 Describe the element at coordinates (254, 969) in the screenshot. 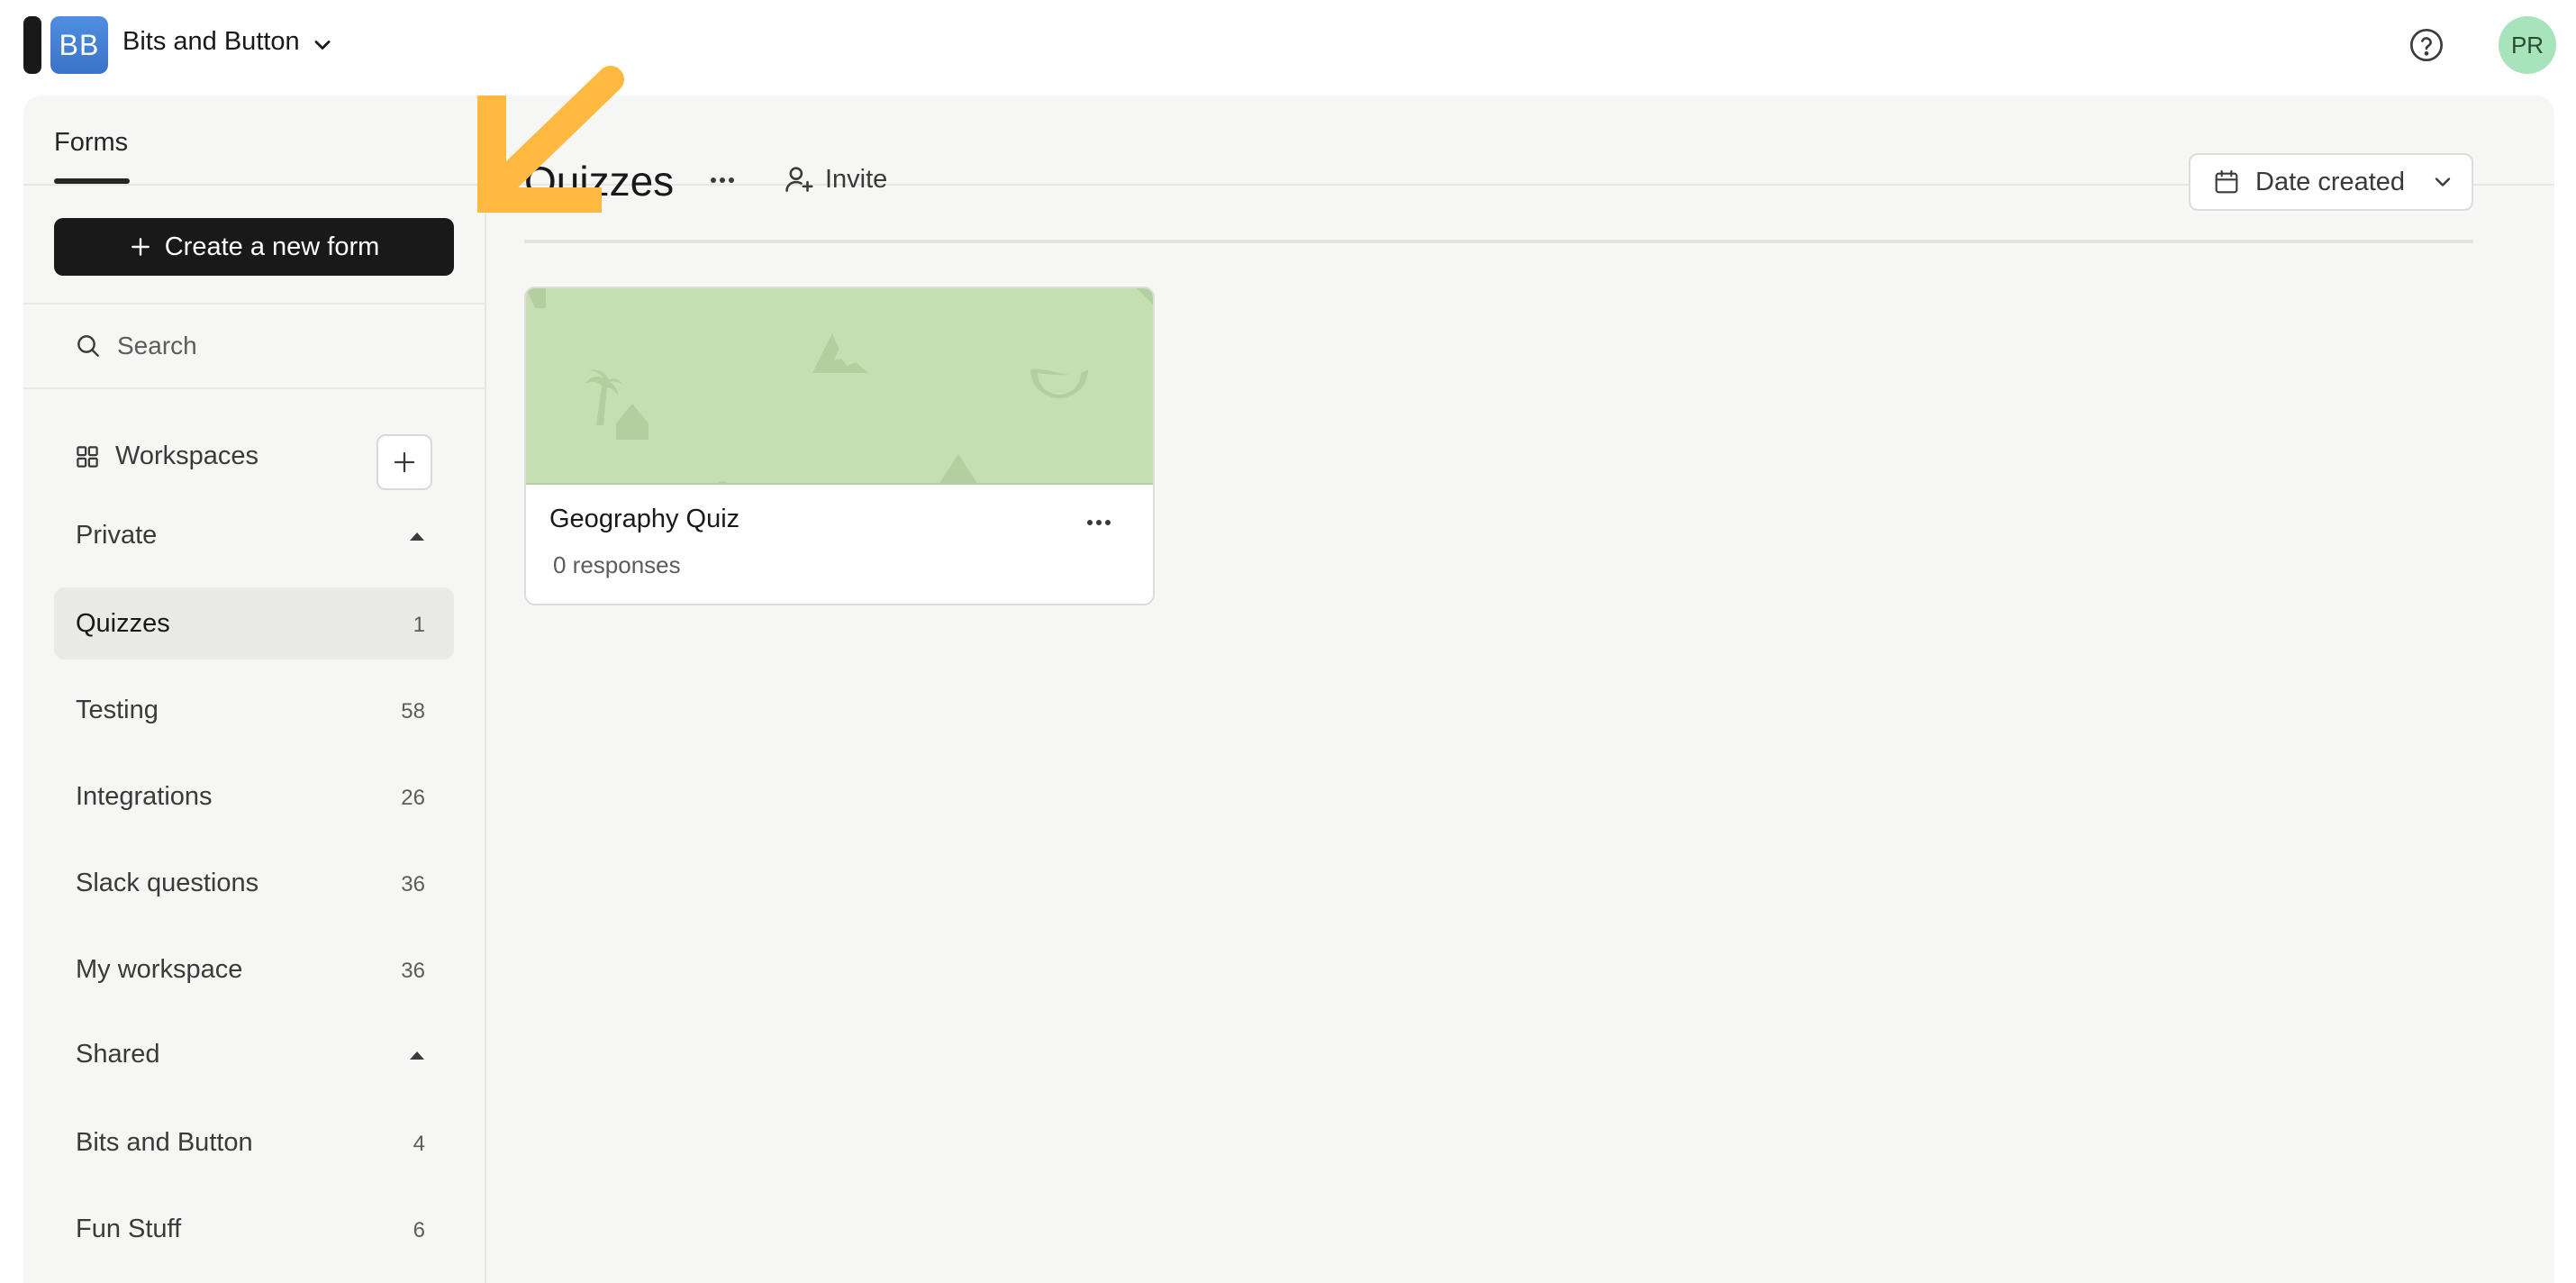

I see `workspace-item-my-workspace: My workspace 36` at that location.